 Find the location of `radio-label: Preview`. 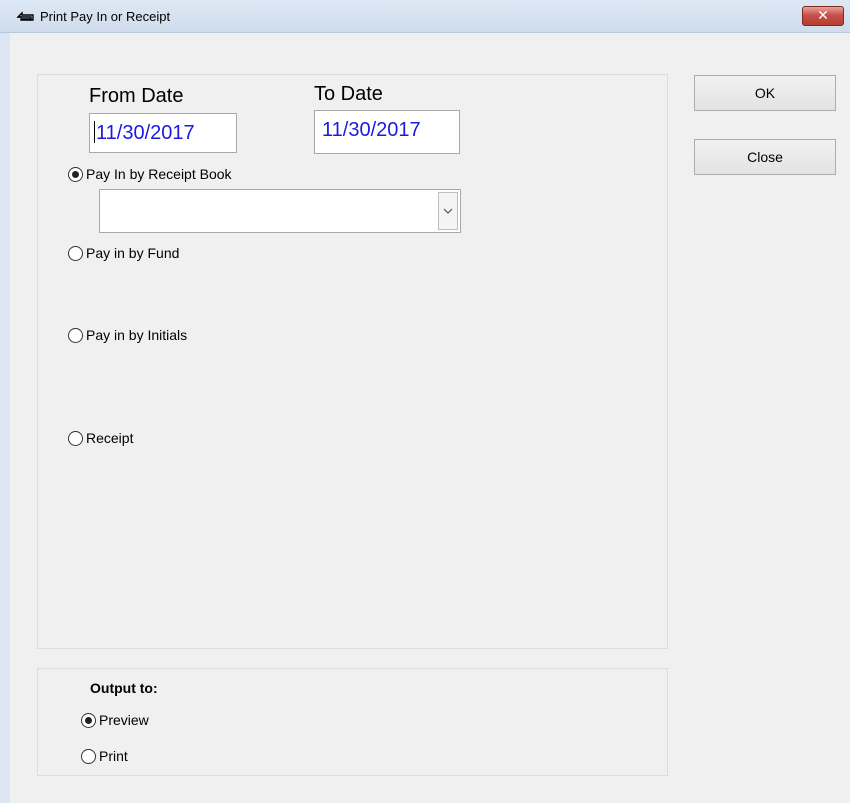

radio-label: Preview is located at coordinates (124, 720).